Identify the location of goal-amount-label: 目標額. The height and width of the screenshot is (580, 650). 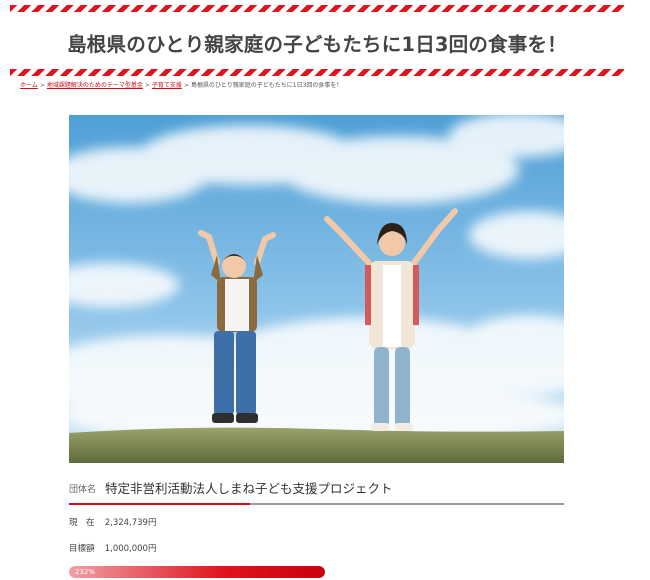
(82, 549).